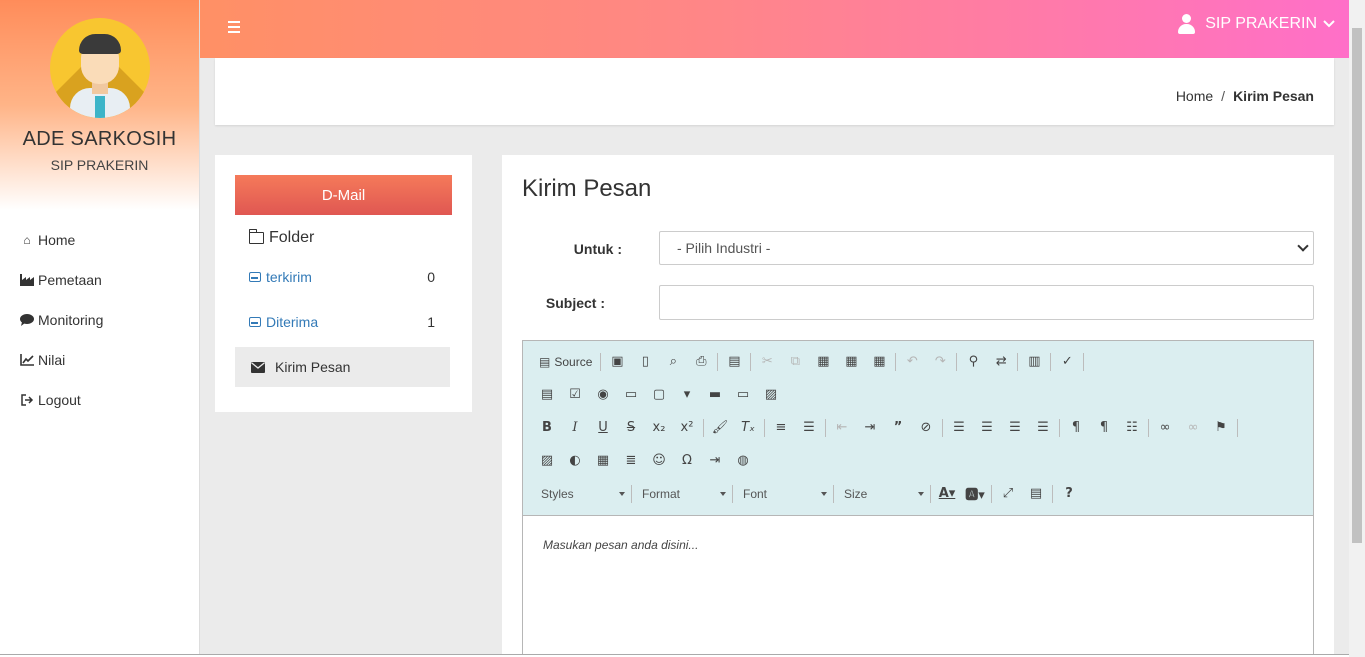 The width and height of the screenshot is (1365, 657). Describe the element at coordinates (940, 362) in the screenshot. I see `redo-icon: ↷` at that location.